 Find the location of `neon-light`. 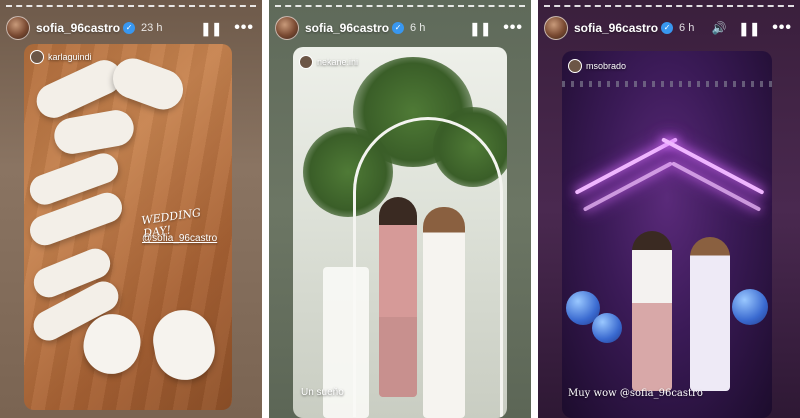

neon-light is located at coordinates (627, 186).